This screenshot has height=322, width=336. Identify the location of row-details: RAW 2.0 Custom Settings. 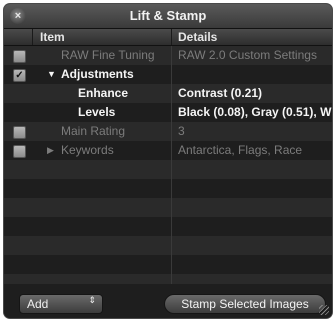
(247, 55).